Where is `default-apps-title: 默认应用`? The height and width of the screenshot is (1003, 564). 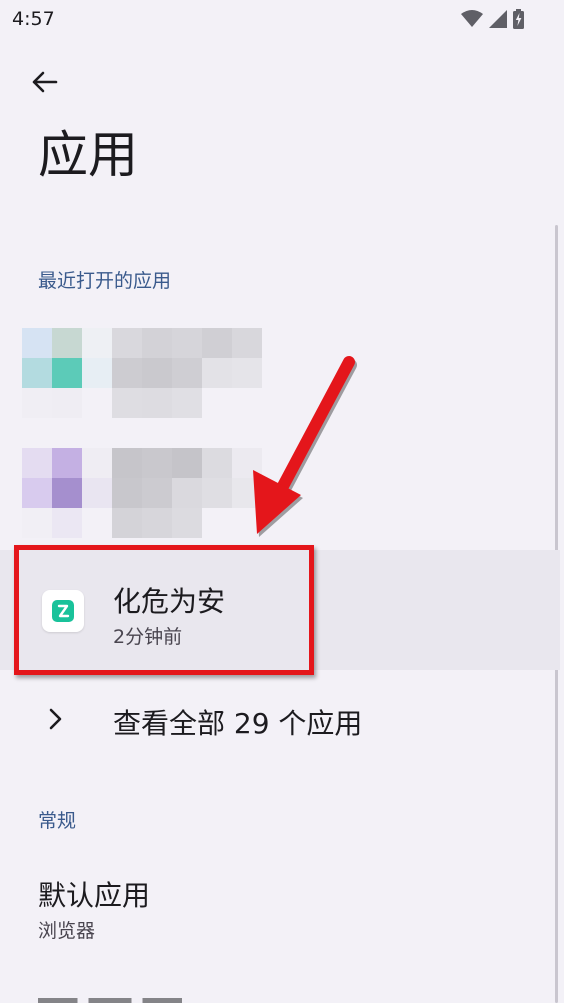
default-apps-title: 默认应用 is located at coordinates (94, 895).